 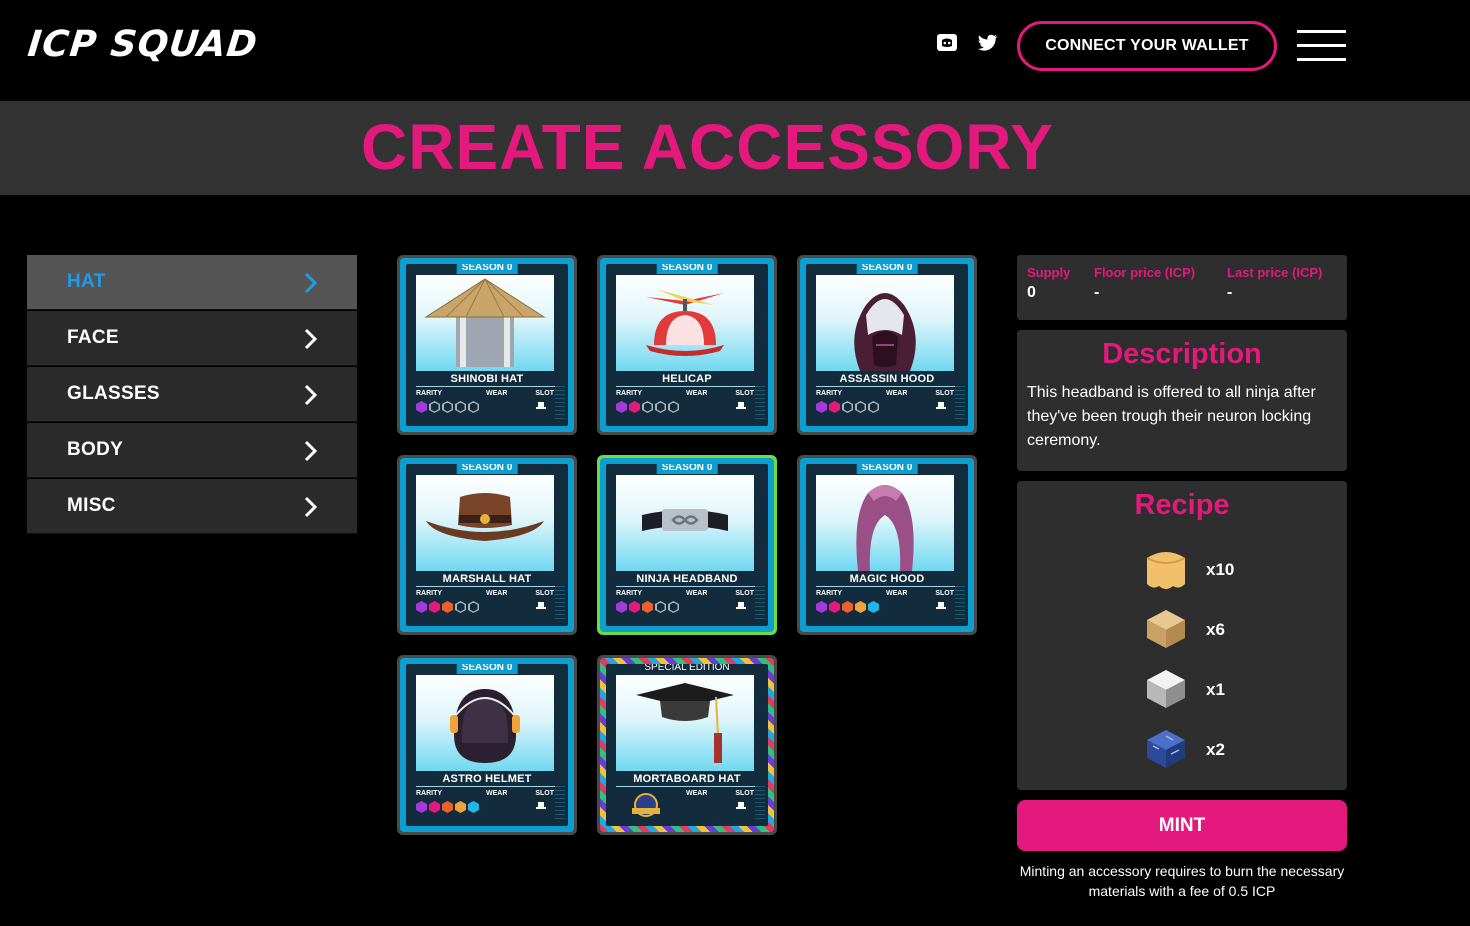 What do you see at coordinates (1215, 749) in the screenshot?
I see `recipe-qty: x2` at bounding box center [1215, 749].